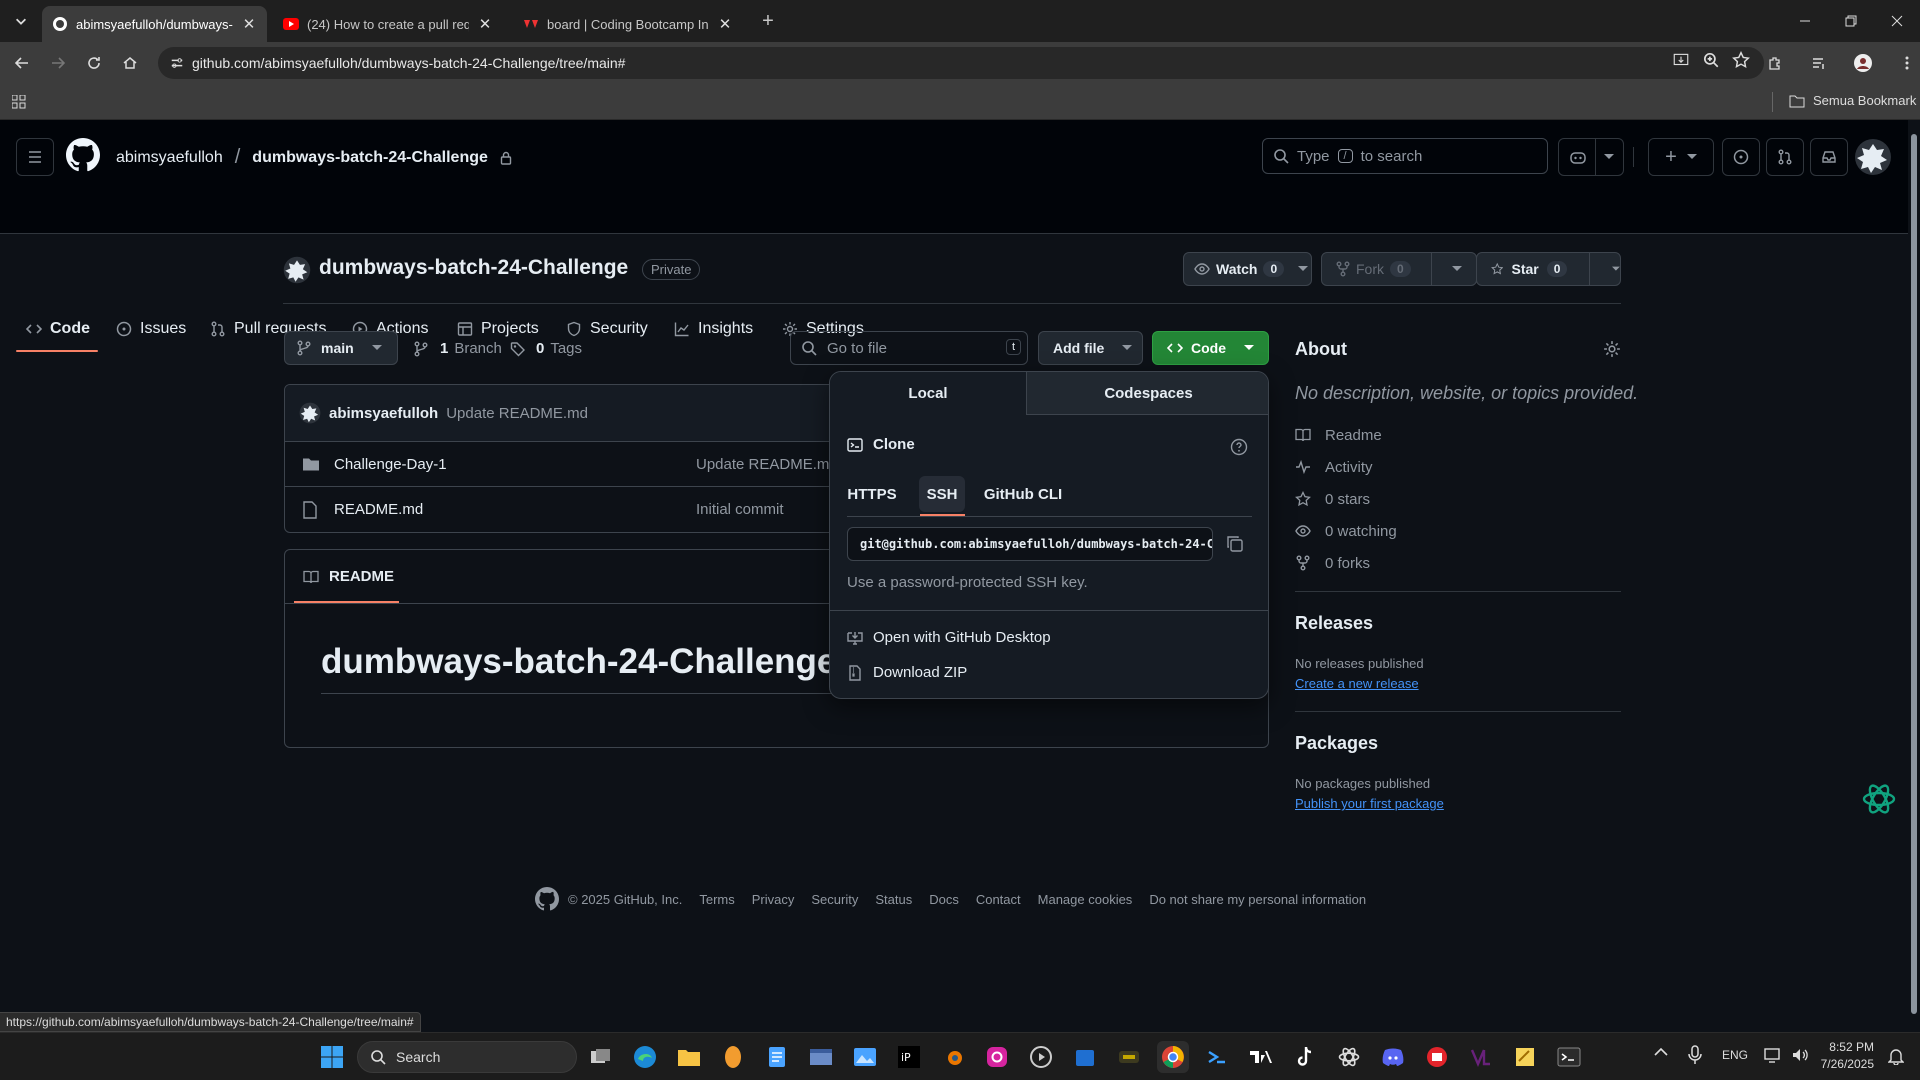  What do you see at coordinates (169, 158) in the screenshot?
I see `owner-link: abimsyaefulloh` at bounding box center [169, 158].